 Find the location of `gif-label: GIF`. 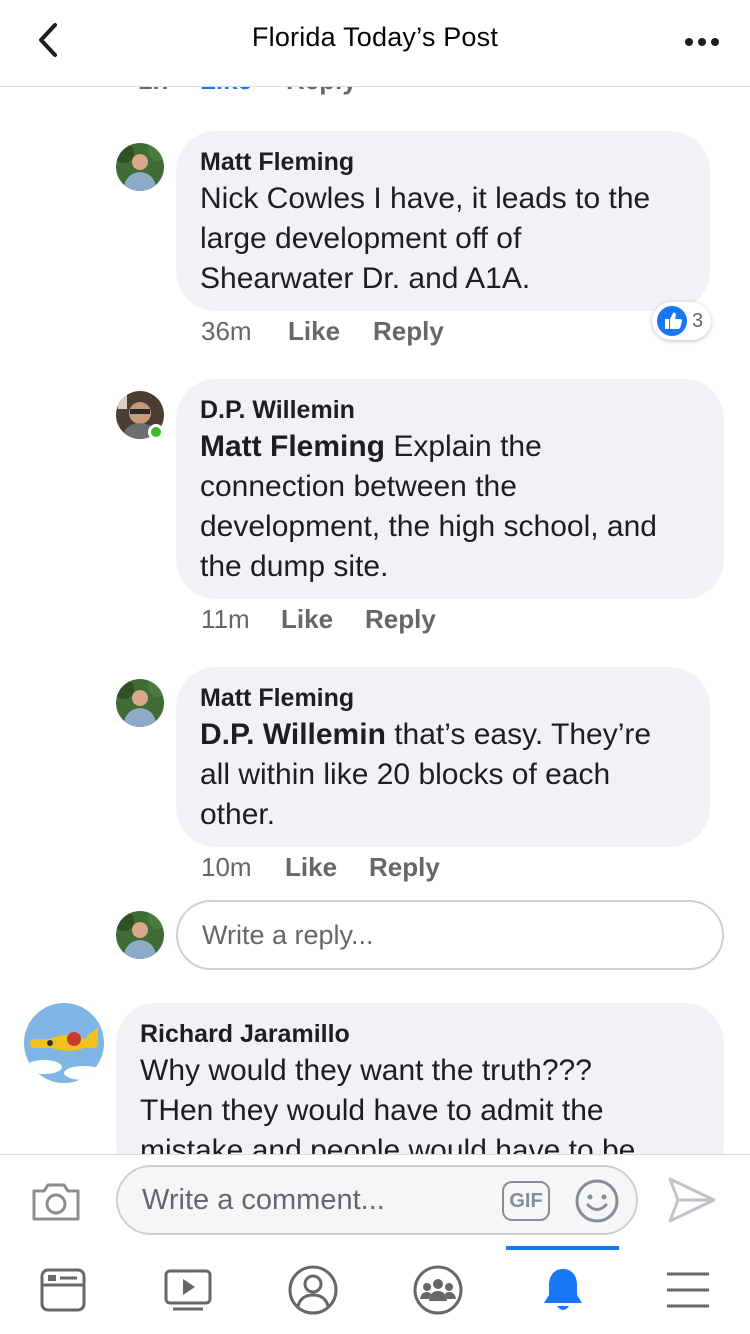

gif-label: GIF is located at coordinates (526, 1200).